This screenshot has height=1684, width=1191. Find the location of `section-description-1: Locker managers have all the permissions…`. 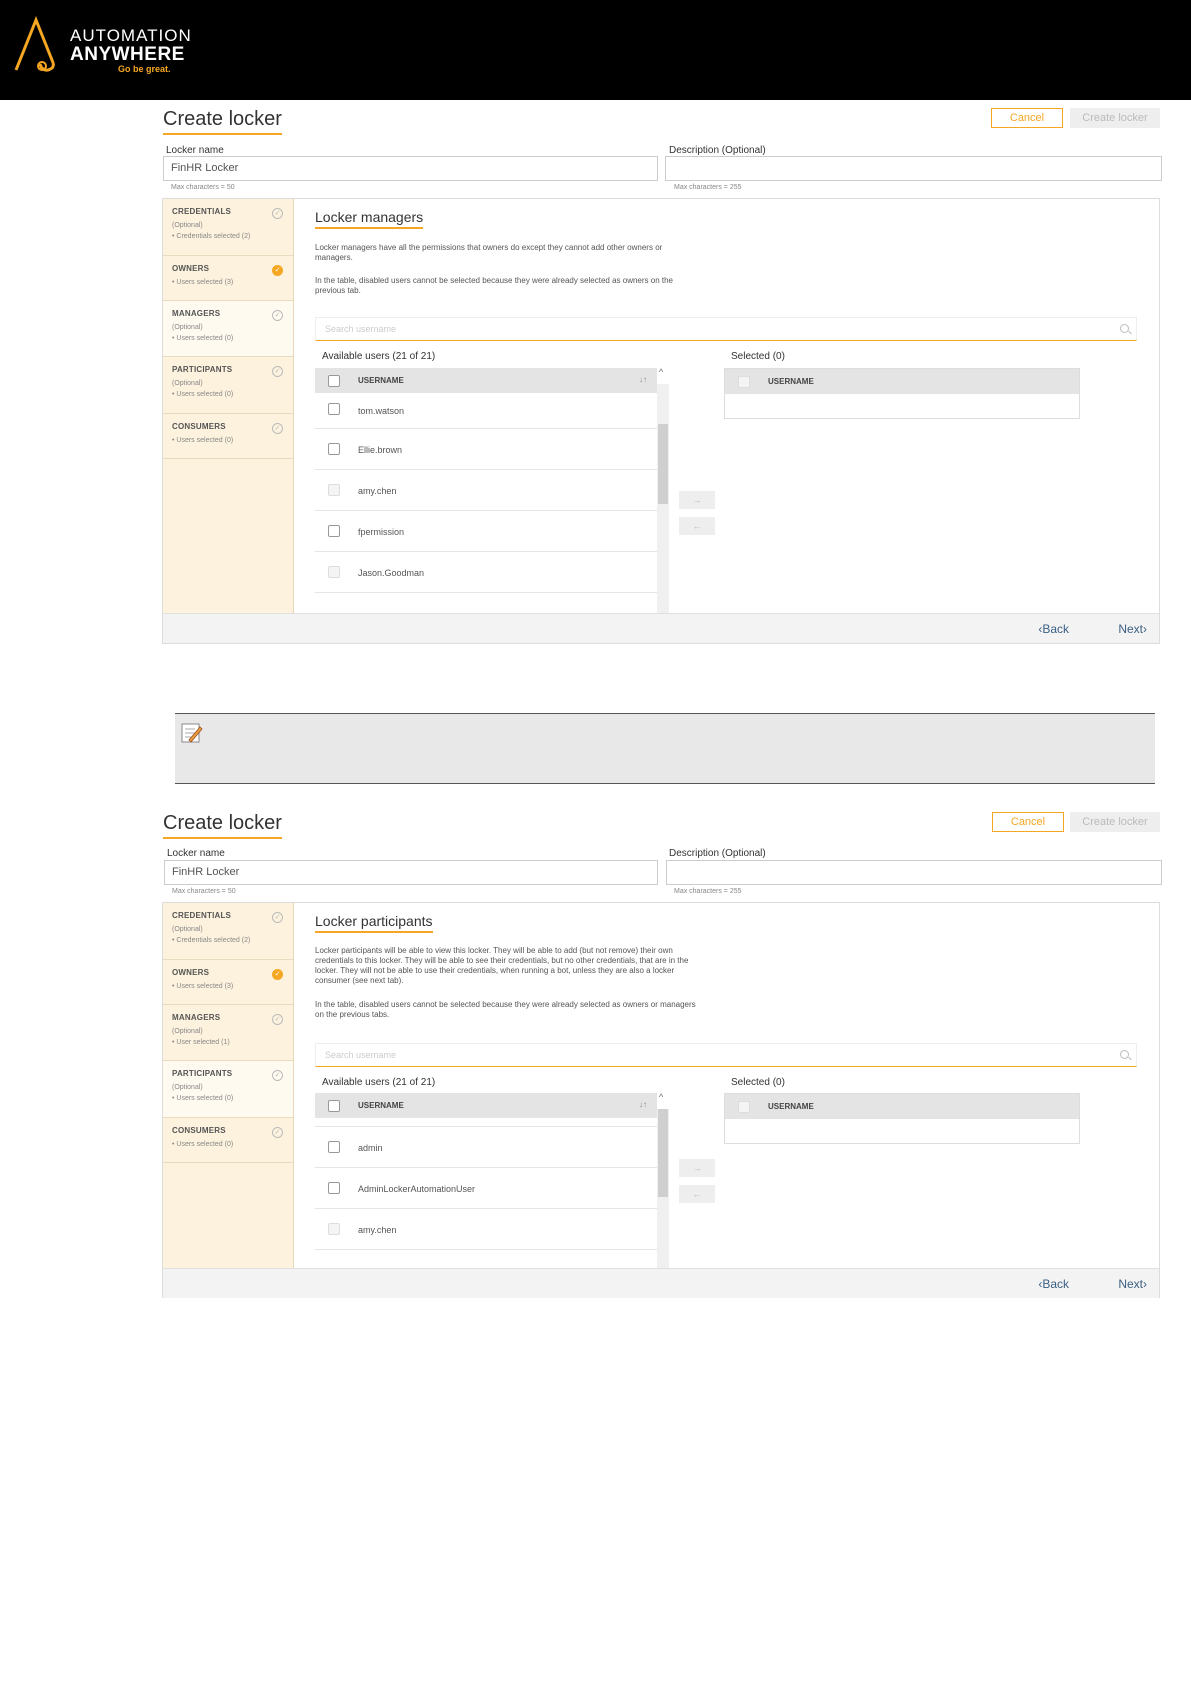

section-description-1: Locker managers have all the permissions… is located at coordinates (489, 252).